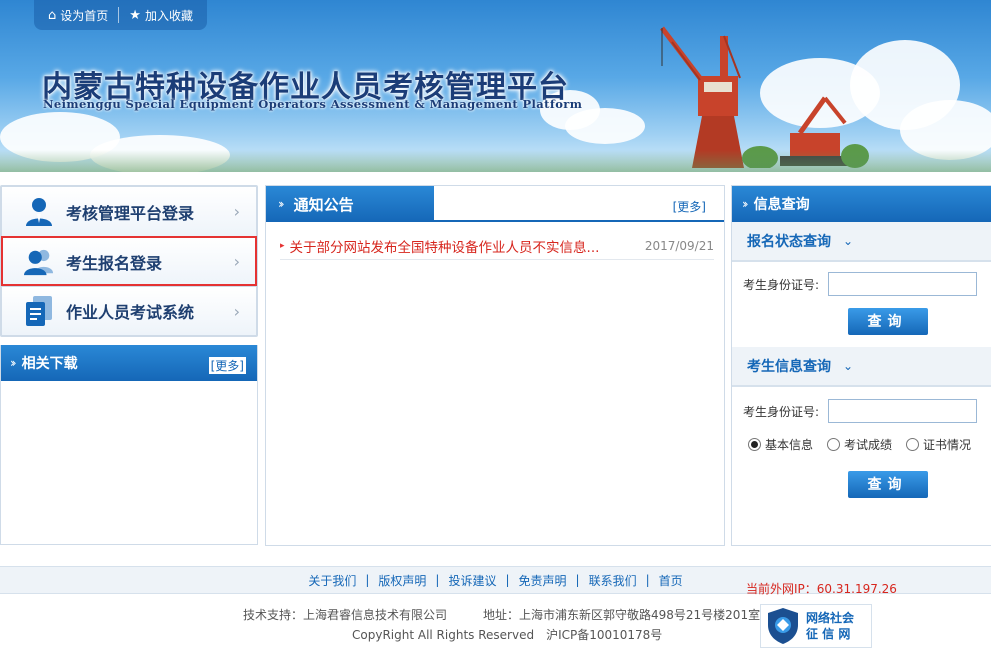 The height and width of the screenshot is (654, 991). I want to click on radio-basic-info-label: 基本信息, so click(789, 444).